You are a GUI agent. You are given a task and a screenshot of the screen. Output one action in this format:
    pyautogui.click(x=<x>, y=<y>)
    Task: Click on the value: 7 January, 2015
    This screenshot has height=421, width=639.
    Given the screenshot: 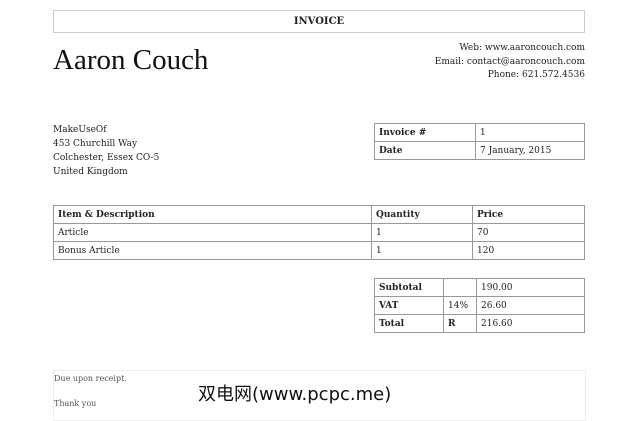 What is the action you would take?
    pyautogui.click(x=530, y=150)
    